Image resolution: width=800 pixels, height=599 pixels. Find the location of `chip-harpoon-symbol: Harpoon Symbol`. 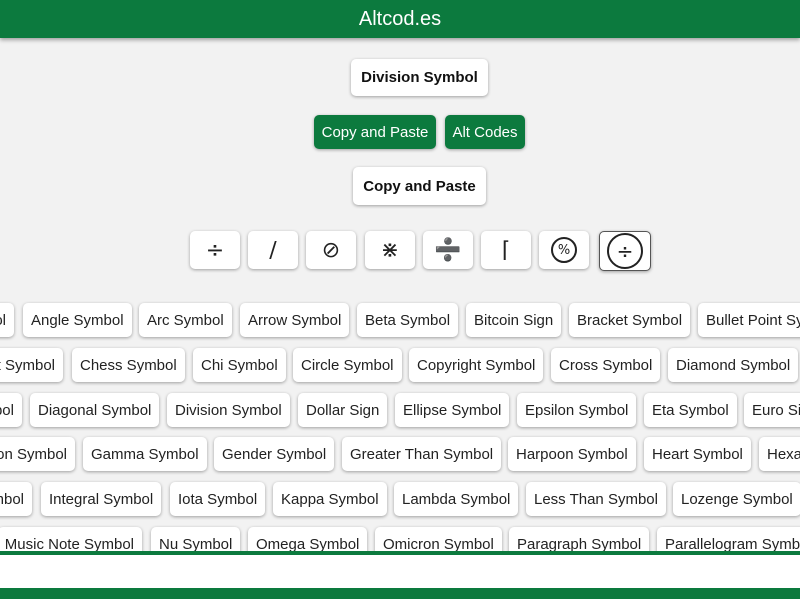

chip-harpoon-symbol: Harpoon Symbol is located at coordinates (572, 454).